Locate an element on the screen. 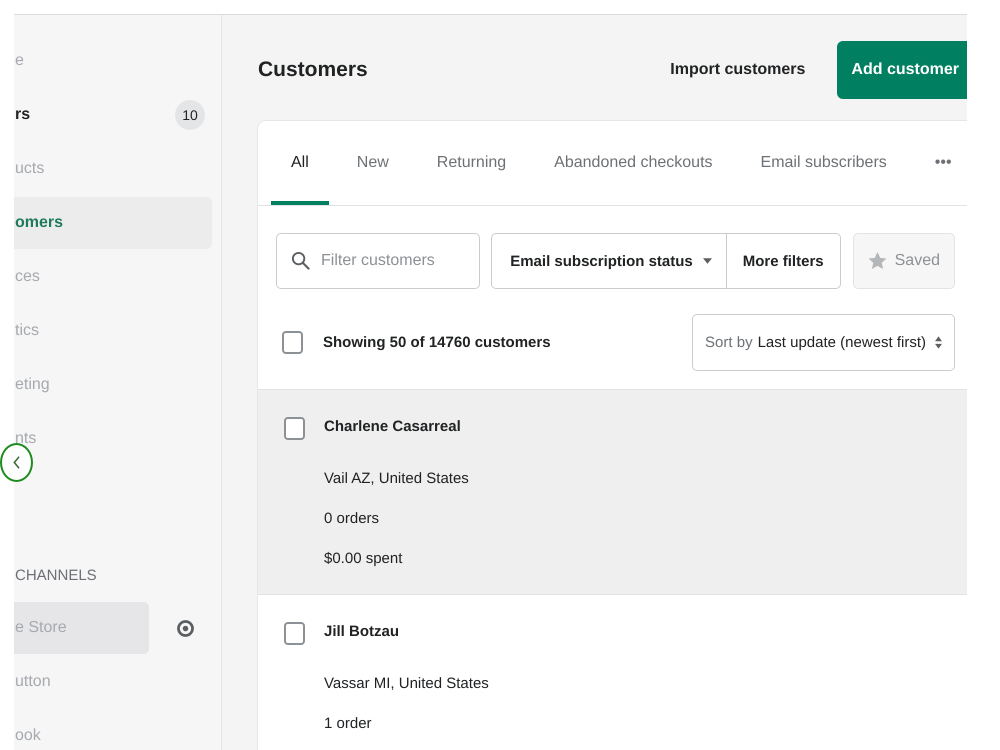 The width and height of the screenshot is (1000, 750). collapse-button is located at coordinates (16, 462).